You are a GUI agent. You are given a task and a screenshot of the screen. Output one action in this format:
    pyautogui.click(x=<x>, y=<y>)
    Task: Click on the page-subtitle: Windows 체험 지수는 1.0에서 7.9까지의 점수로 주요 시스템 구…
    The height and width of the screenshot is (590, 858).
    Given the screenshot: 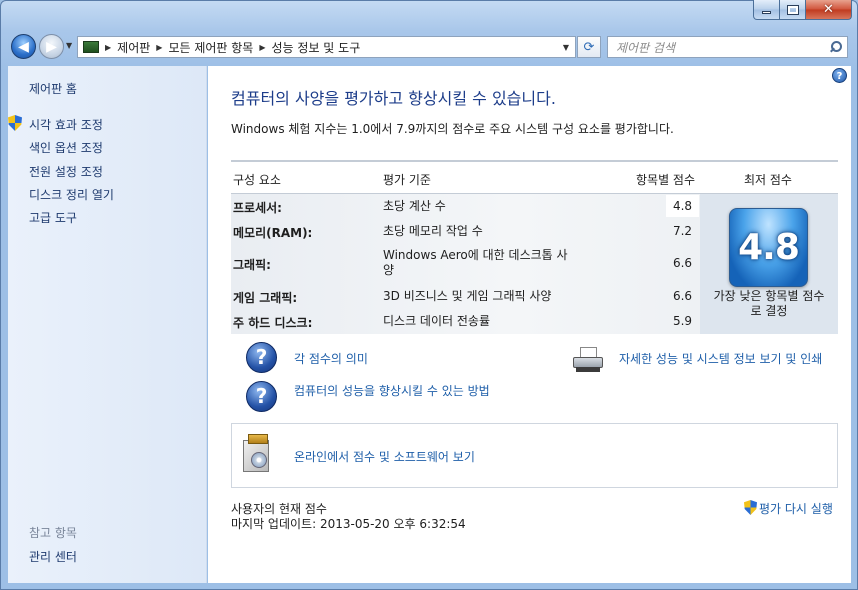 What is the action you would take?
    pyautogui.click(x=452, y=129)
    